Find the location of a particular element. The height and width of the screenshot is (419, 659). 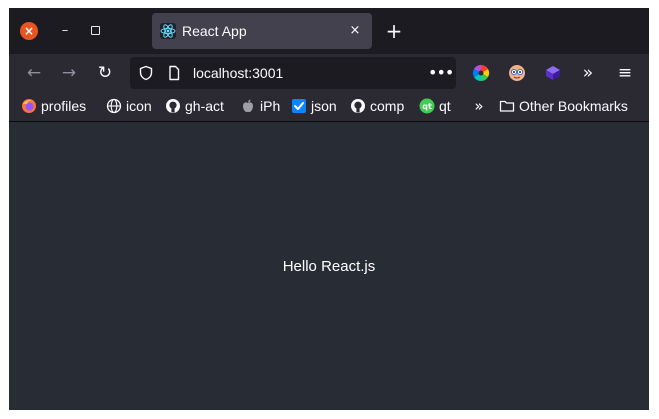

extensions-overflow-button: » is located at coordinates (588, 73).